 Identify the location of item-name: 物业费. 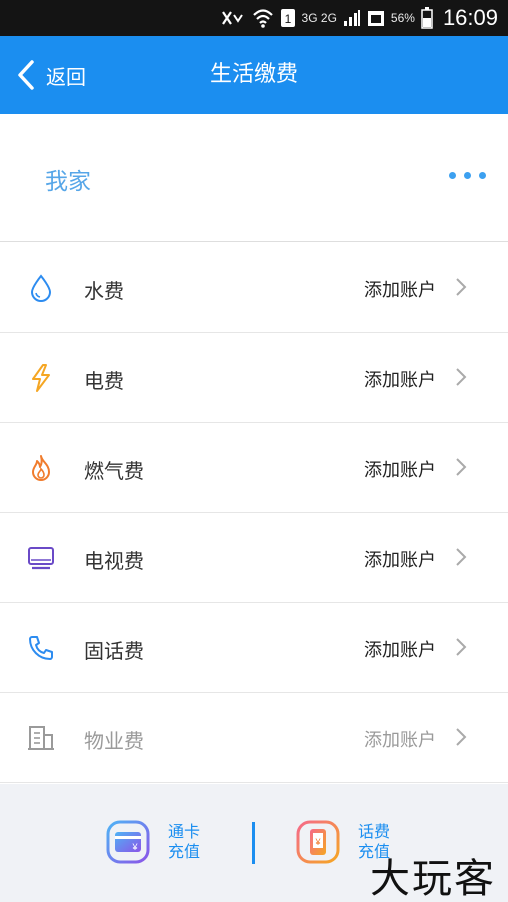
(114, 741).